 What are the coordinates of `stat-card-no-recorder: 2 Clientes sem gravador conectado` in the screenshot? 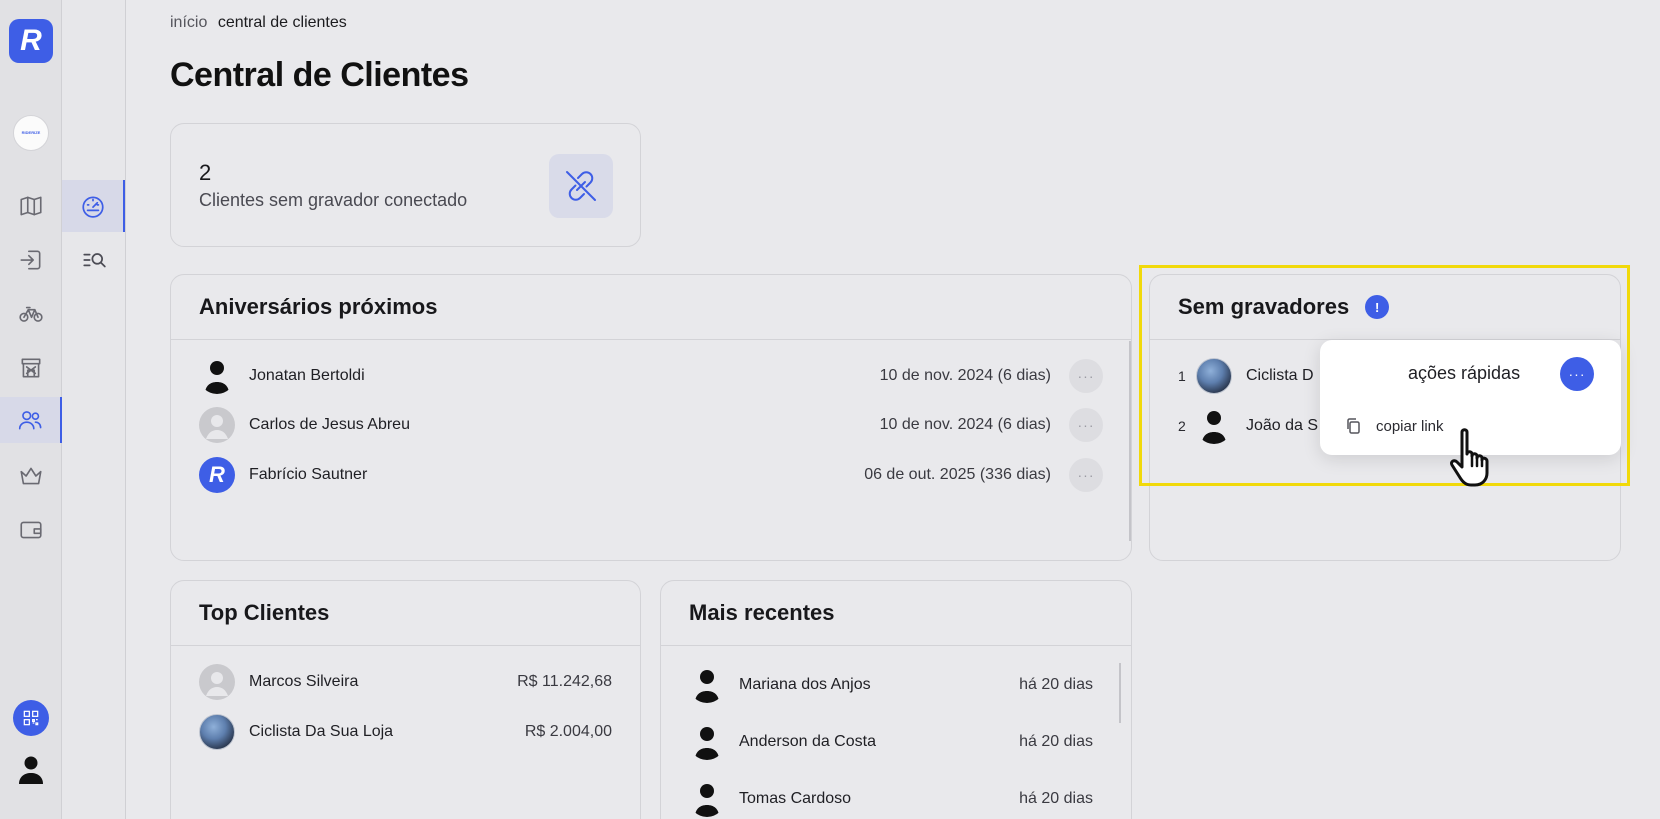 It's located at (405, 185).